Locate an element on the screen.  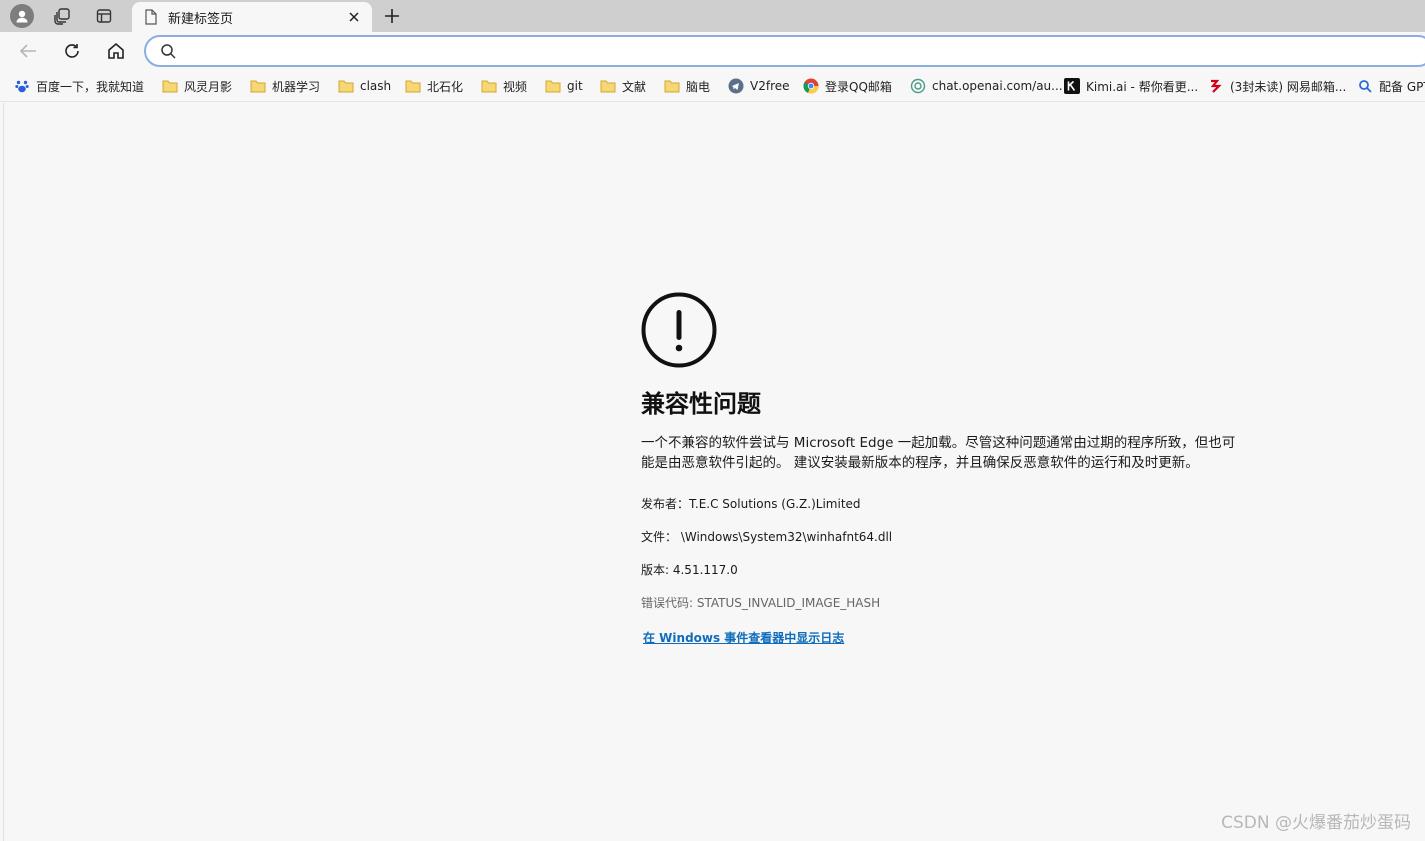
bookmark-folder-eeg: 脑电 is located at coordinates (687, 86).